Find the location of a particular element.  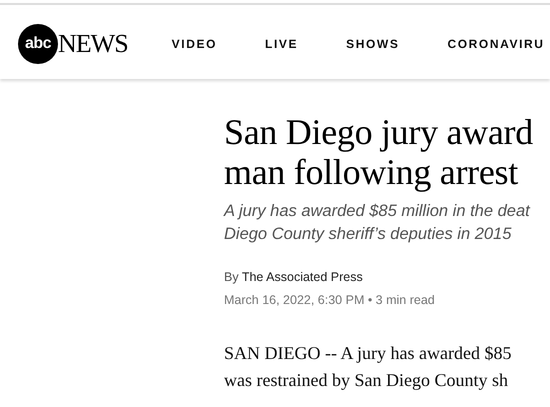

abc-news-logo: abc NEWS is located at coordinates (73, 44).